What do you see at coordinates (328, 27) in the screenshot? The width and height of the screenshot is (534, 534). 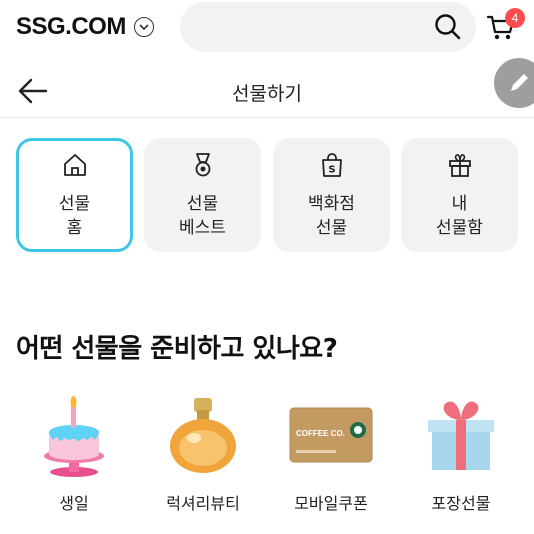 I see `search-input` at bounding box center [328, 27].